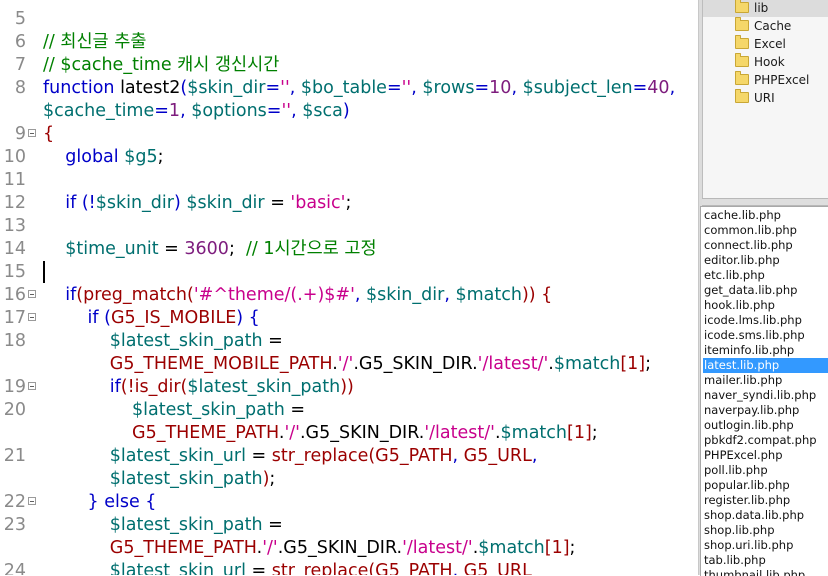 Image resolution: width=828 pixels, height=576 pixels. Describe the element at coordinates (765, 500) in the screenshot. I see `file-list-item: register.lib.php` at that location.